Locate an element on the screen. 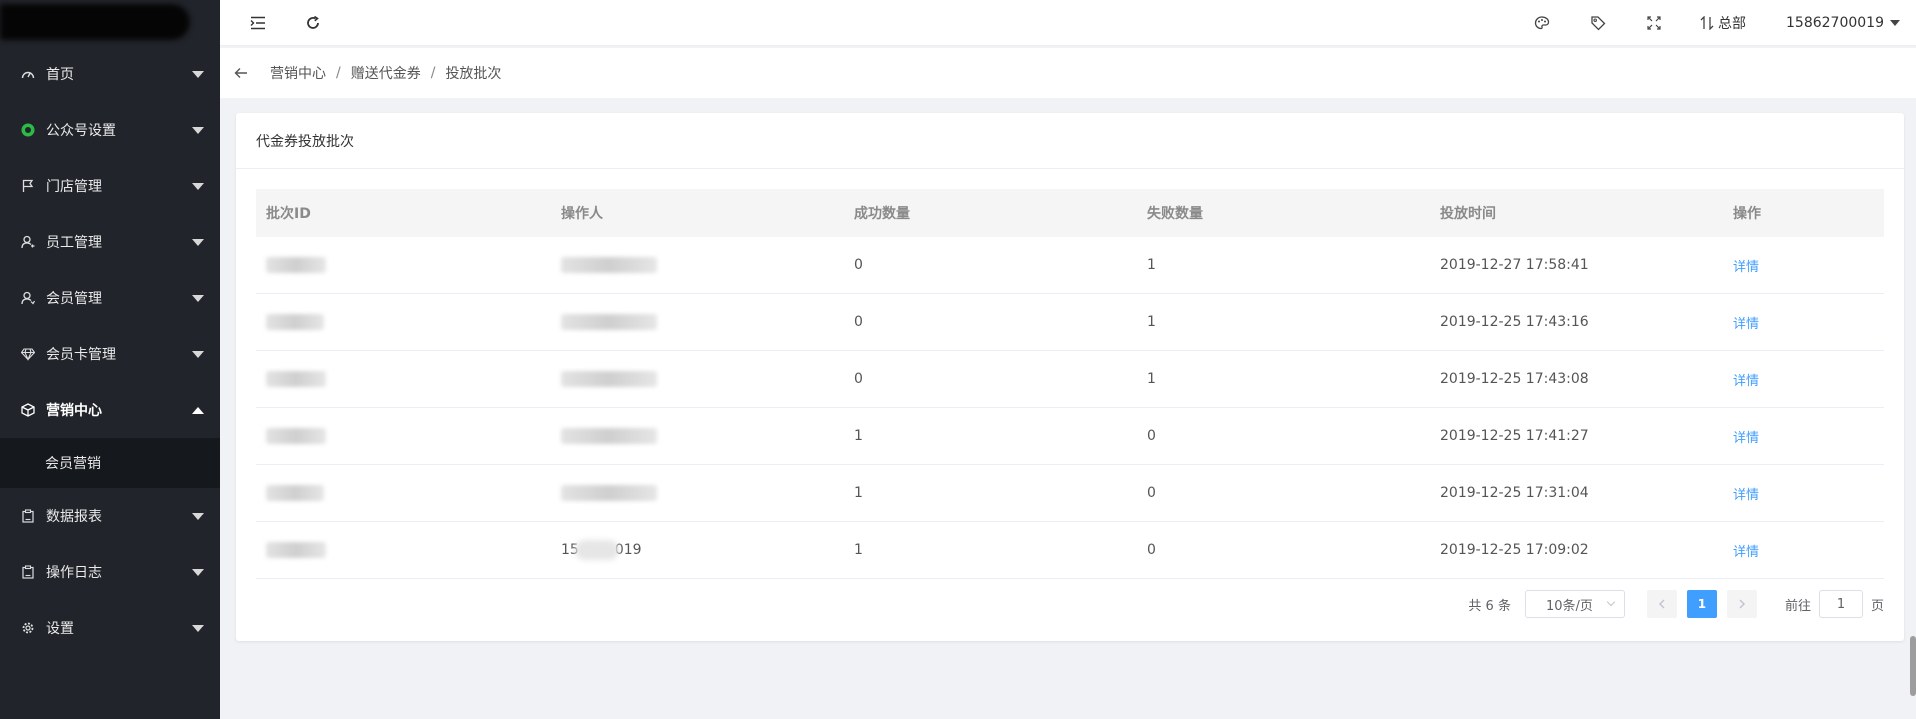 The image size is (1916, 719). issue-time: 2019-12-25 17:31:04 is located at coordinates (1514, 493).